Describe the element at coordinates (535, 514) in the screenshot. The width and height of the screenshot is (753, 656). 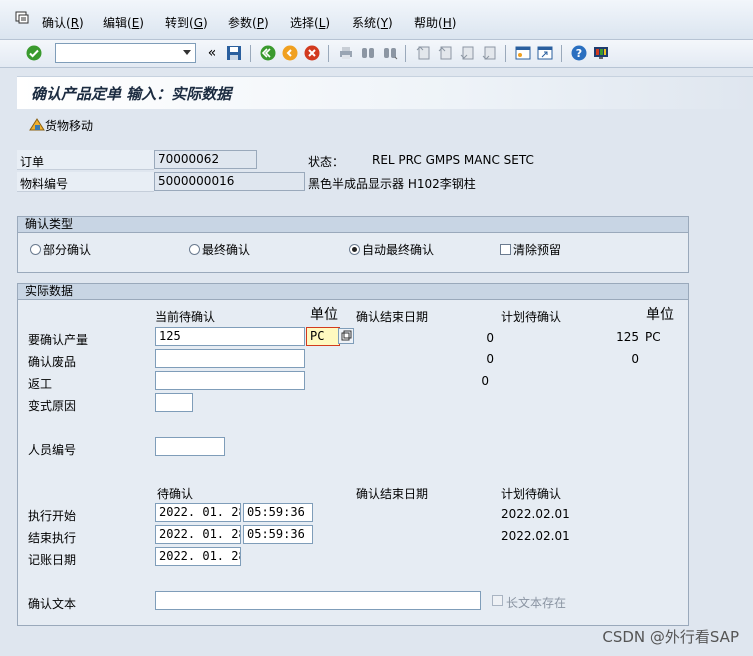
I see `exec-start-planned: 2022.02.01` at that location.